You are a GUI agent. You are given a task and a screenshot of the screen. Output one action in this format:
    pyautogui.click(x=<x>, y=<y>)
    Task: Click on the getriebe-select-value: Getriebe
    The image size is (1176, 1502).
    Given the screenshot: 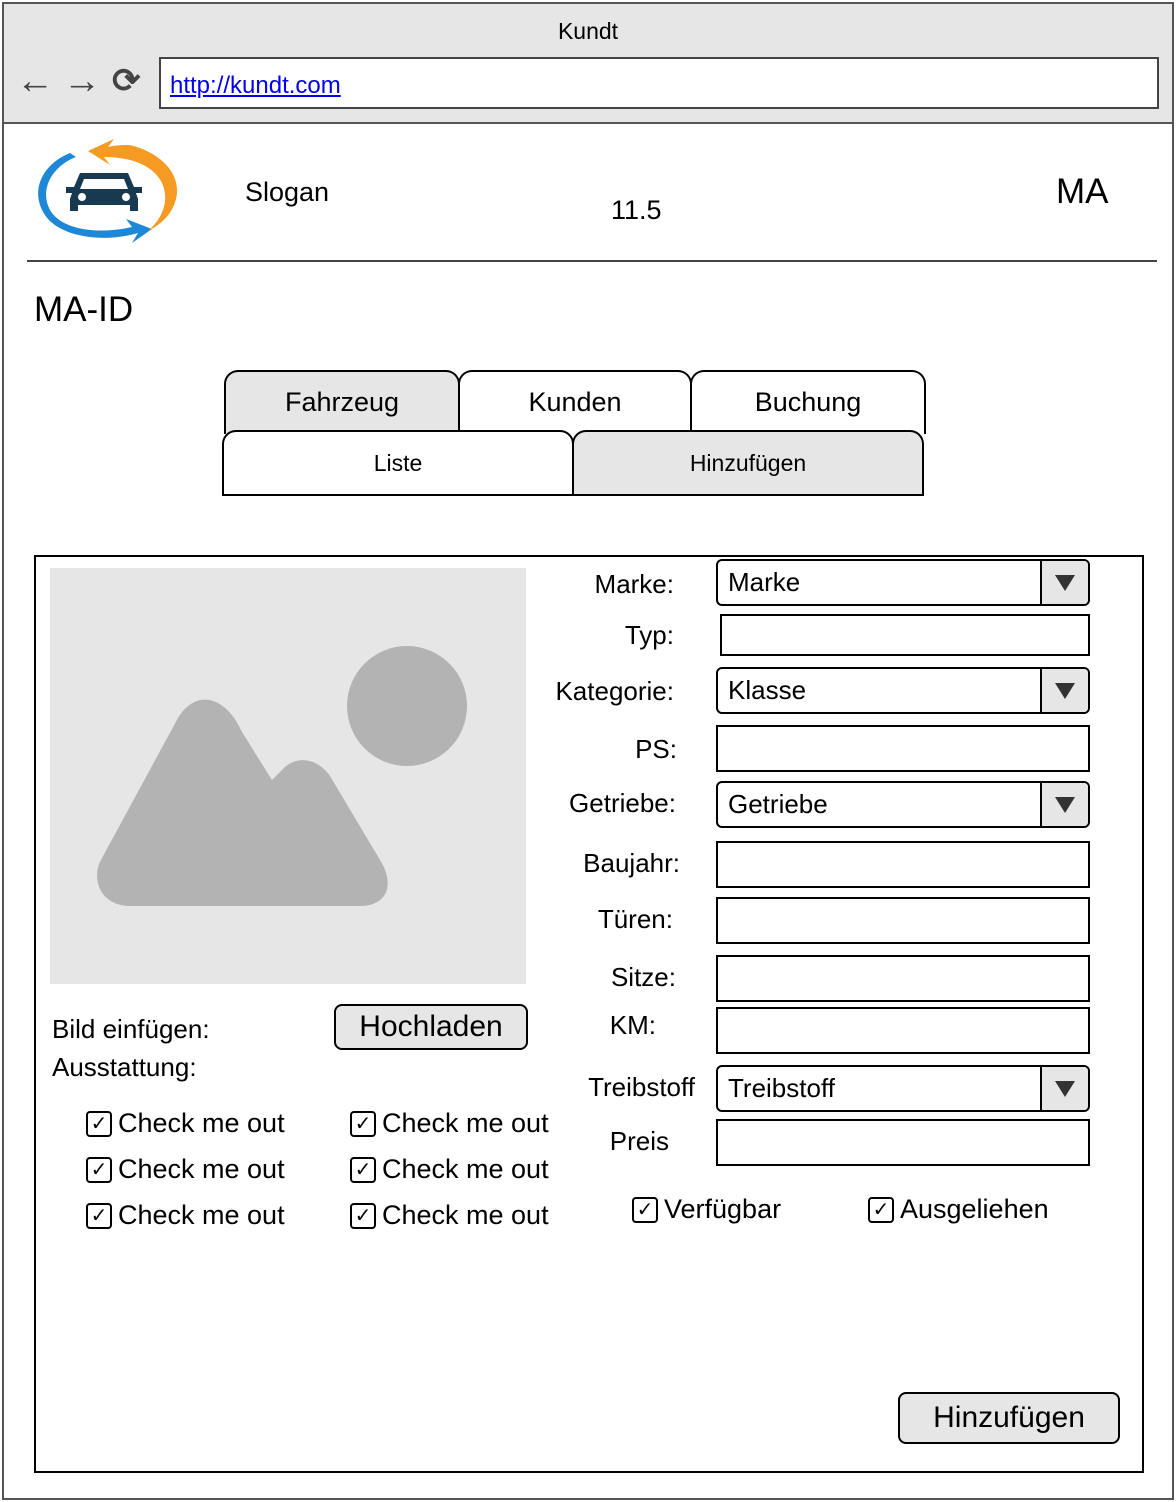 What is the action you would take?
    pyautogui.click(x=778, y=804)
    